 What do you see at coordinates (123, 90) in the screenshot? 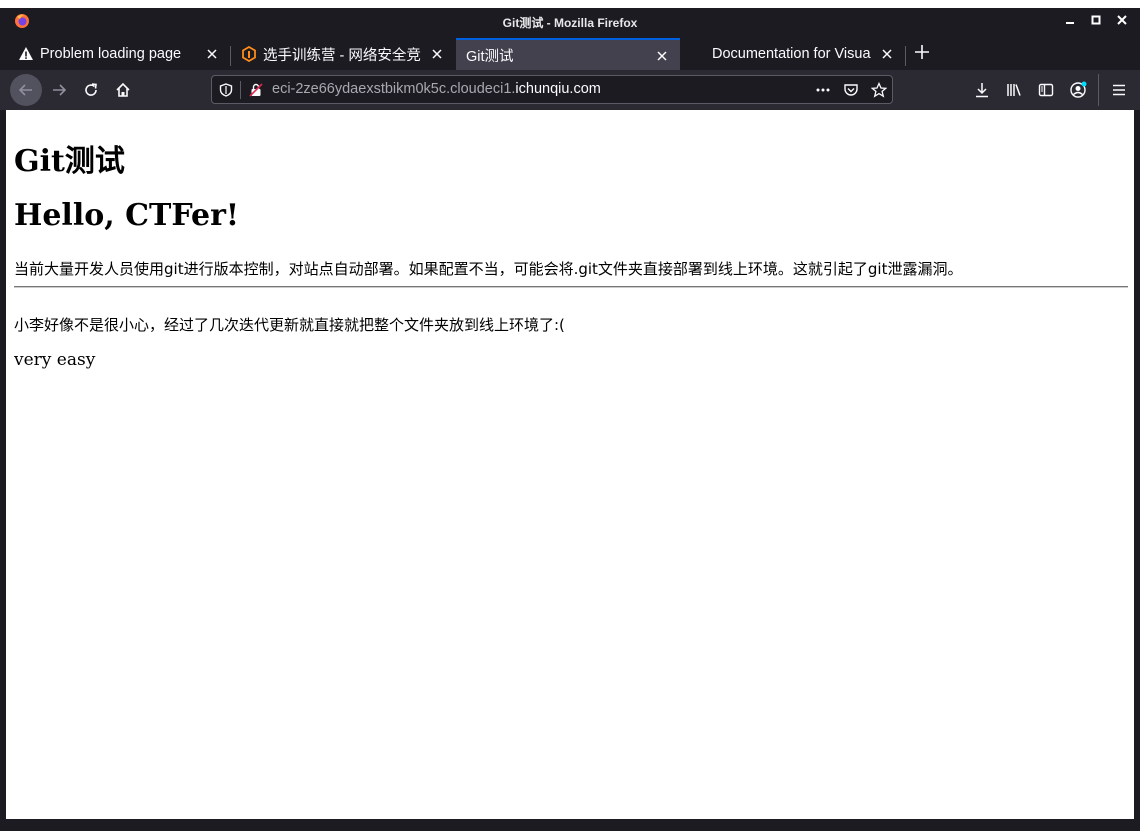
I see `home-icon` at bounding box center [123, 90].